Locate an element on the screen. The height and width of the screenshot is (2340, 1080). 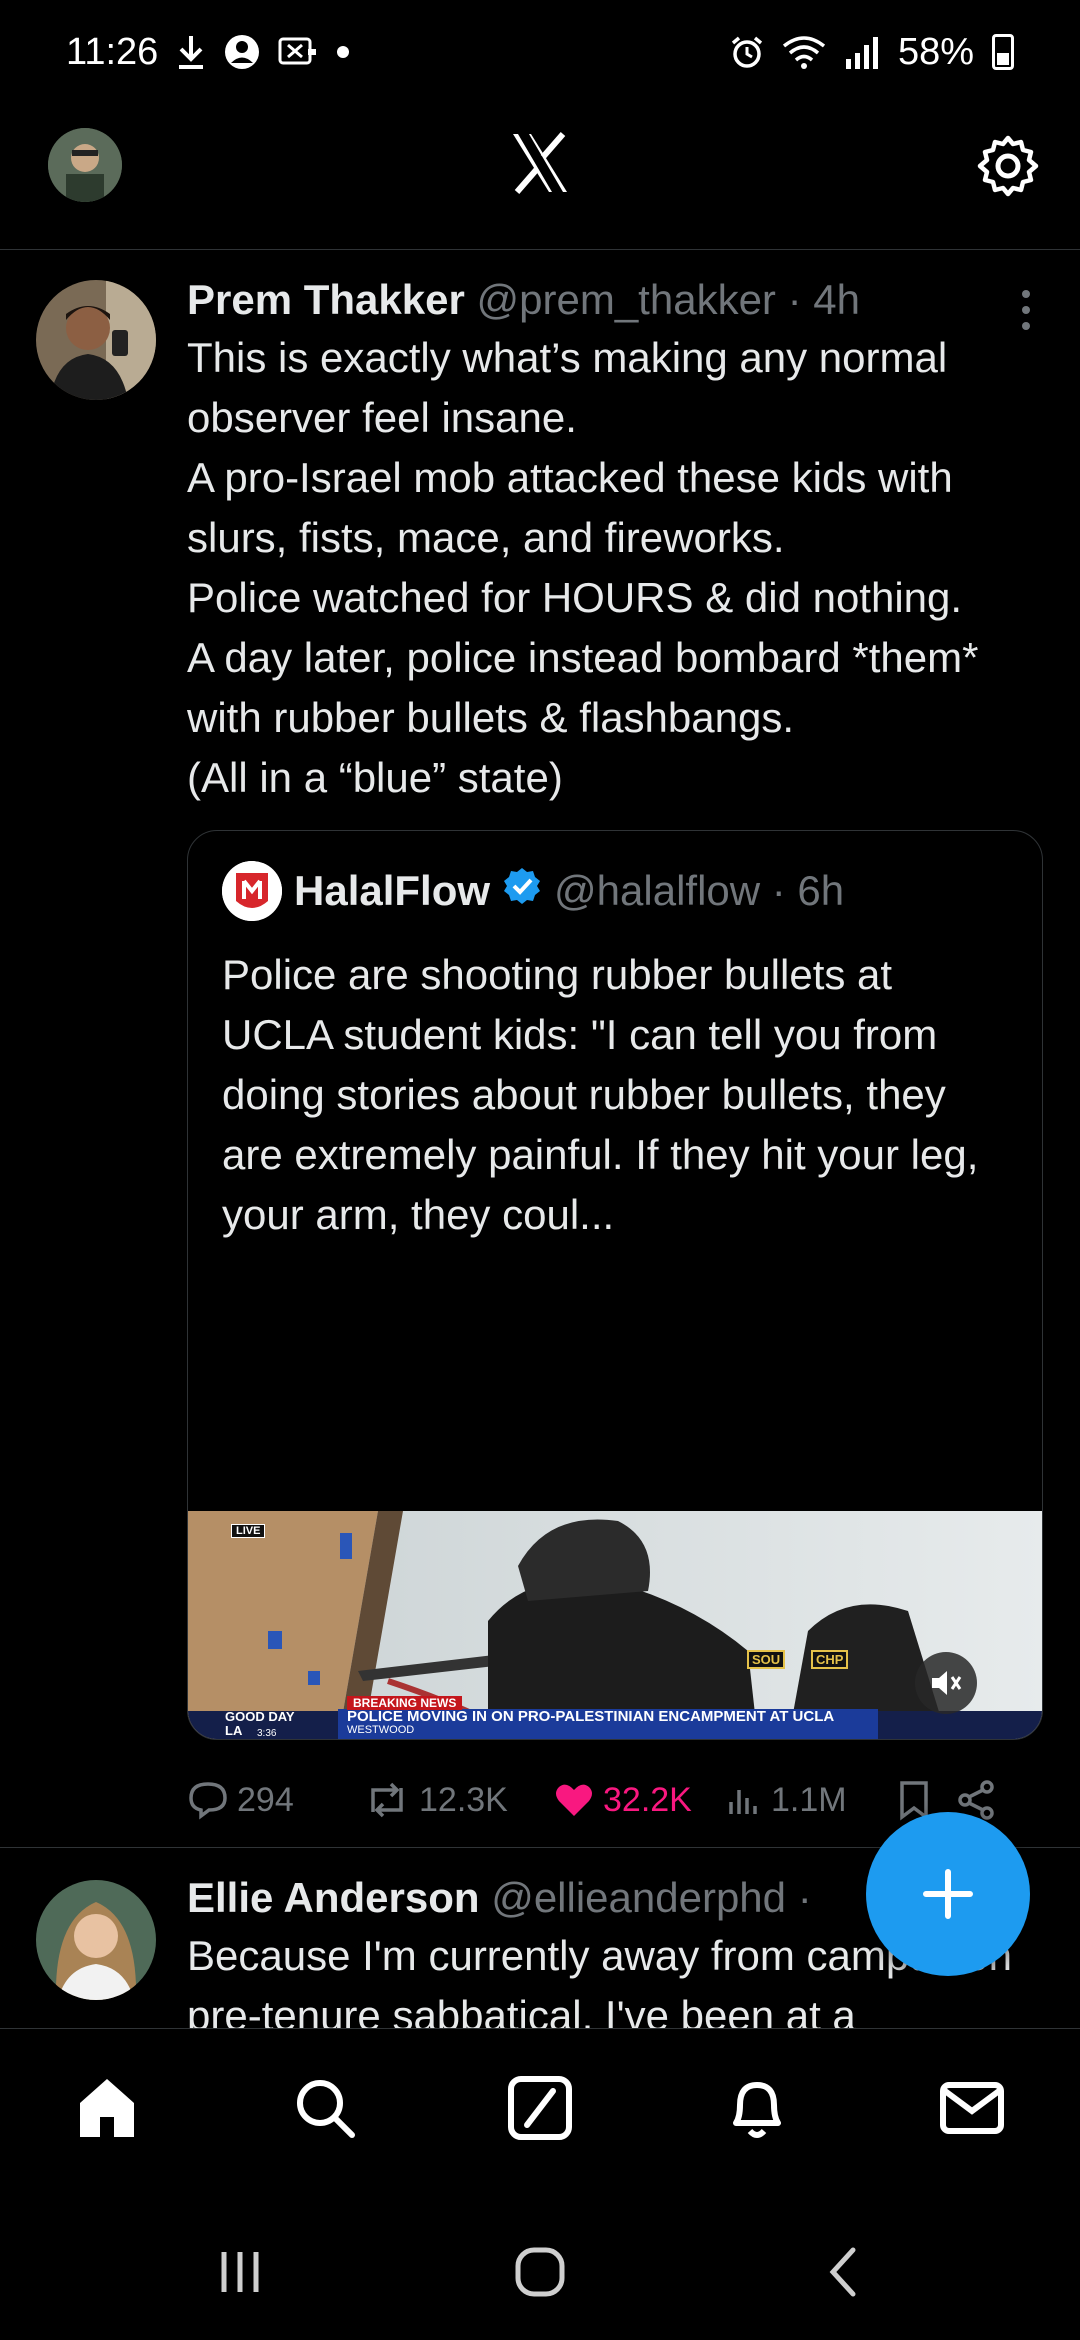
plus-icon is located at coordinates (948, 1894).